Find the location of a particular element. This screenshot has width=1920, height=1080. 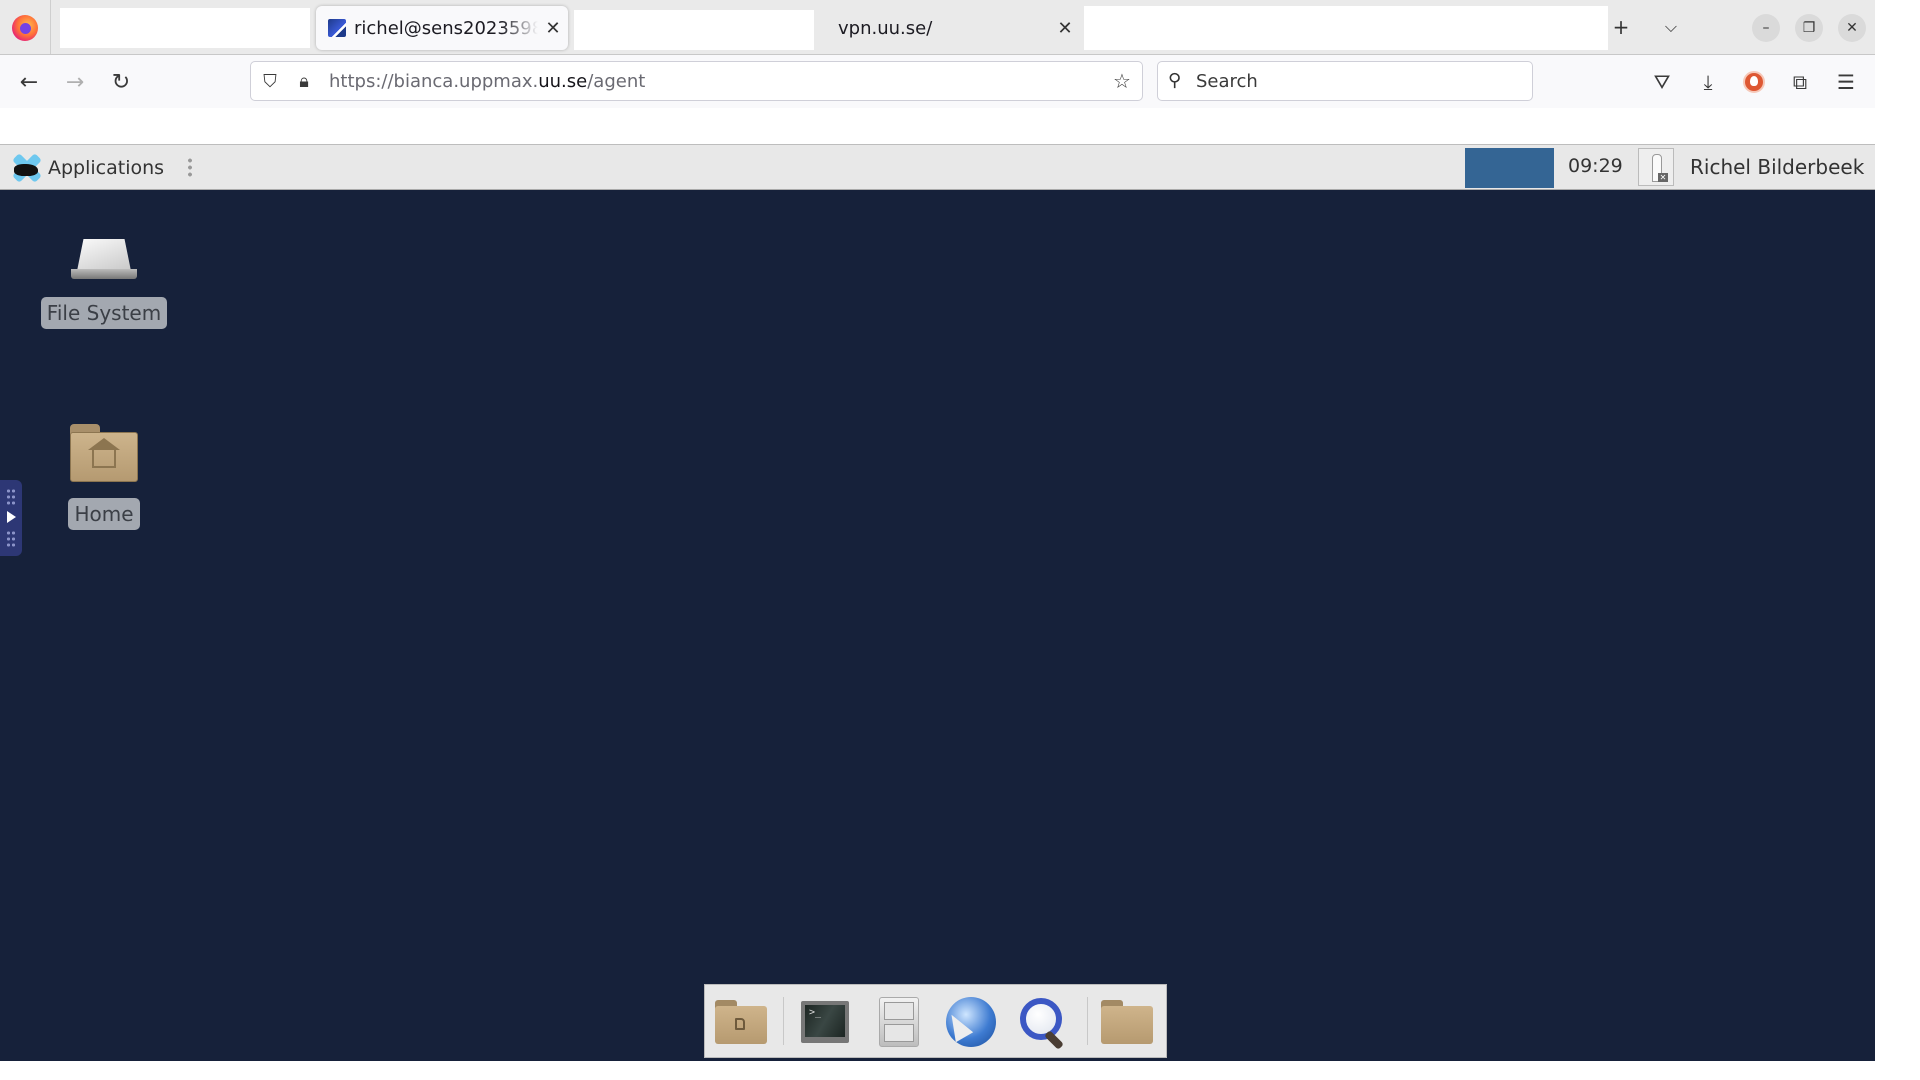

desktop-icon-home: Home is located at coordinates (104, 477).